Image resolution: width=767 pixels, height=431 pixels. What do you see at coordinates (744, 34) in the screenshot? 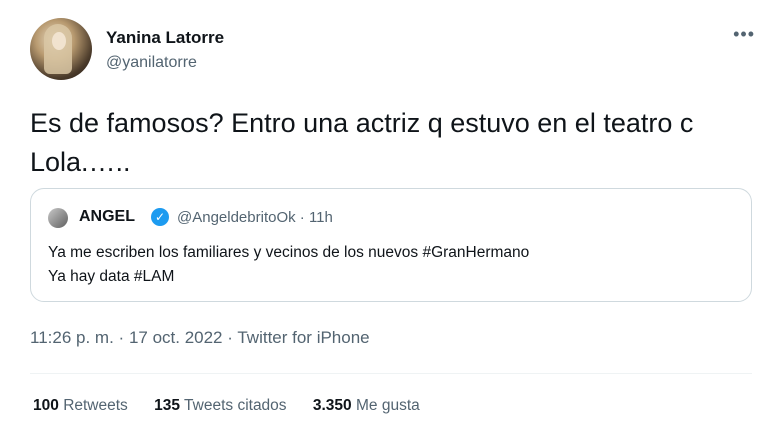
I see `more-dots-icon: •••` at bounding box center [744, 34].